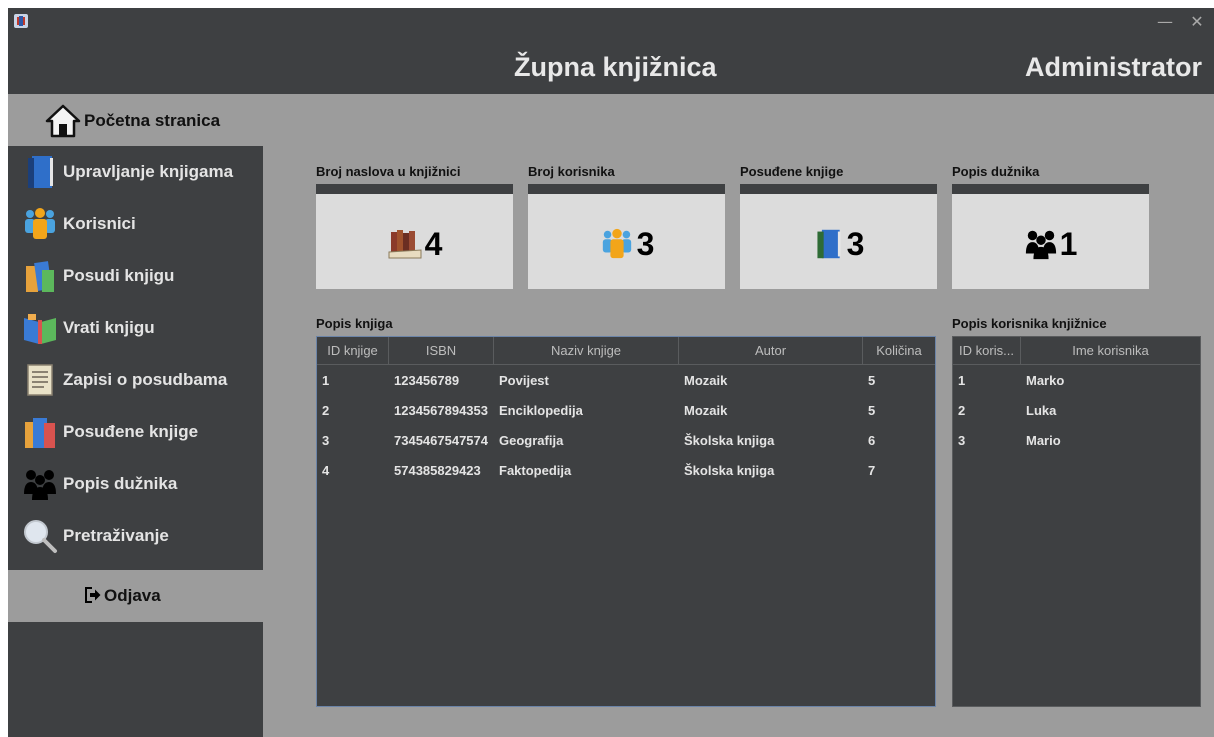 This screenshot has height=737, width=1214. I want to click on cell-user-id: 3, so click(962, 440).